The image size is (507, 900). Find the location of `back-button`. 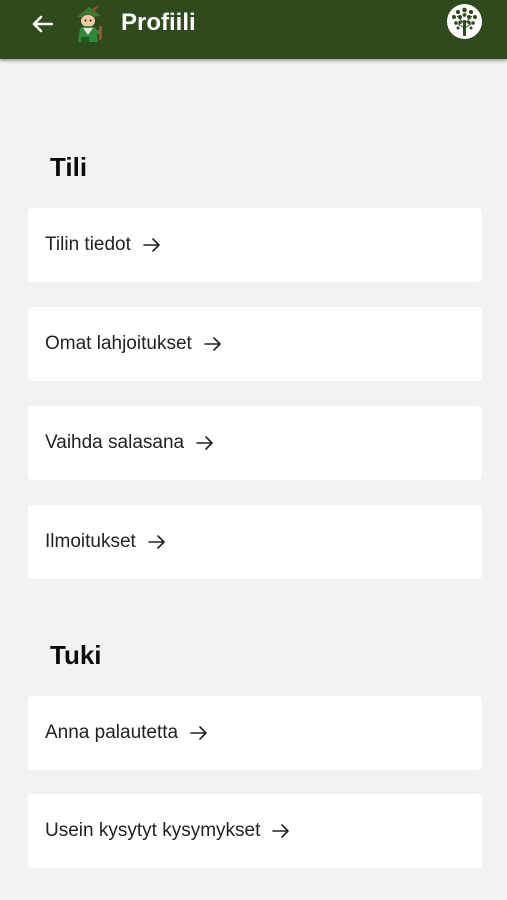

back-button is located at coordinates (42, 24).